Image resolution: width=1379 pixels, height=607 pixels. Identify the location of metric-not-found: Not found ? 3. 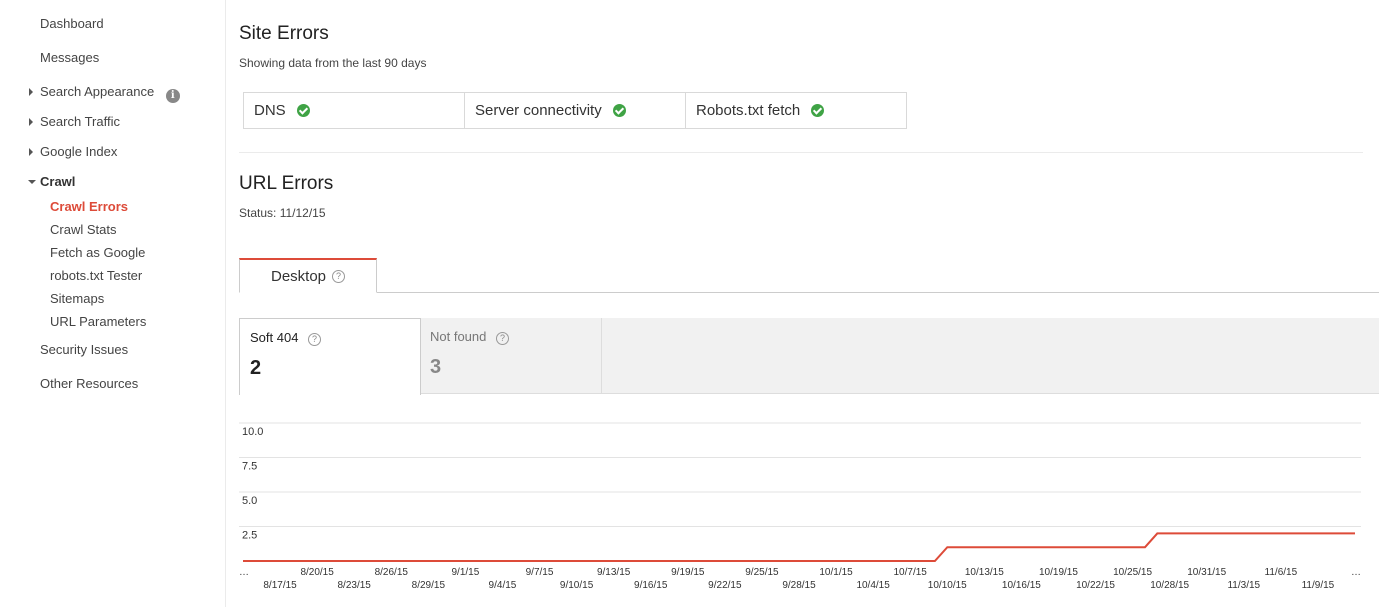
(511, 356).